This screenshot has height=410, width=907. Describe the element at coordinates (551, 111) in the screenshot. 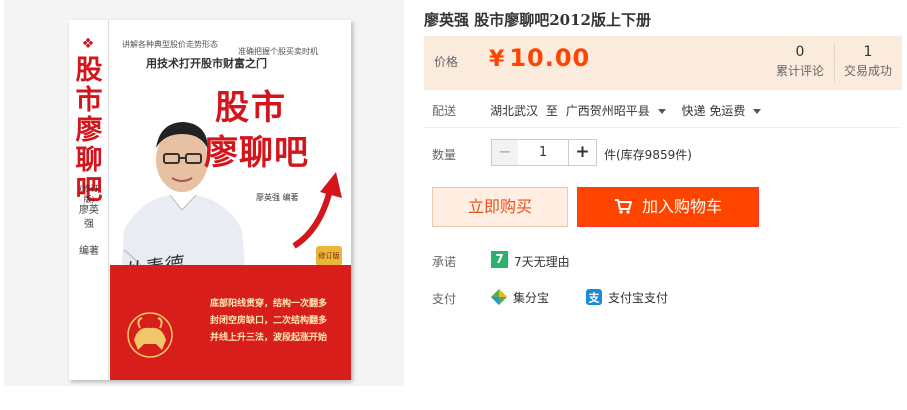

I see `ship-to-word: 至` at that location.